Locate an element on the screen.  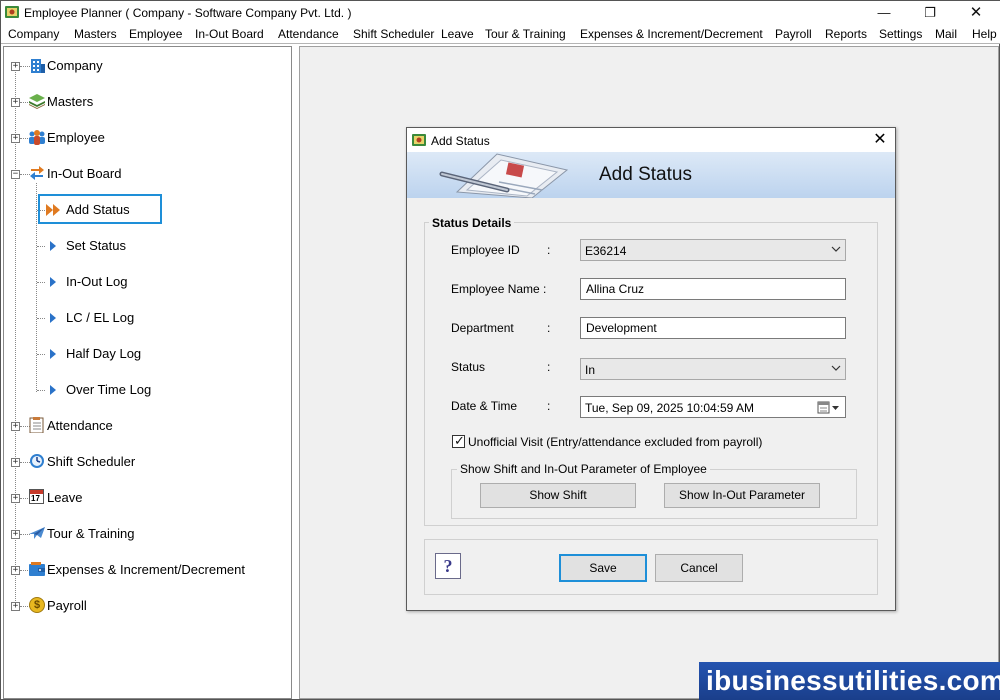
tree-item-payroll: Payroll is located at coordinates (67, 605).